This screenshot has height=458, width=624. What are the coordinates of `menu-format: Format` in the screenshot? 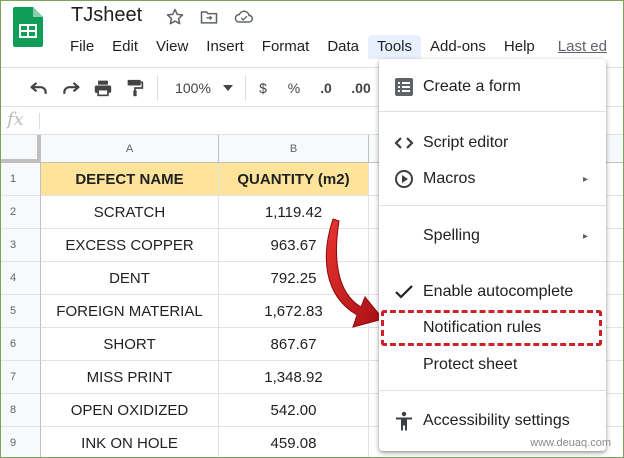 It's located at (286, 47).